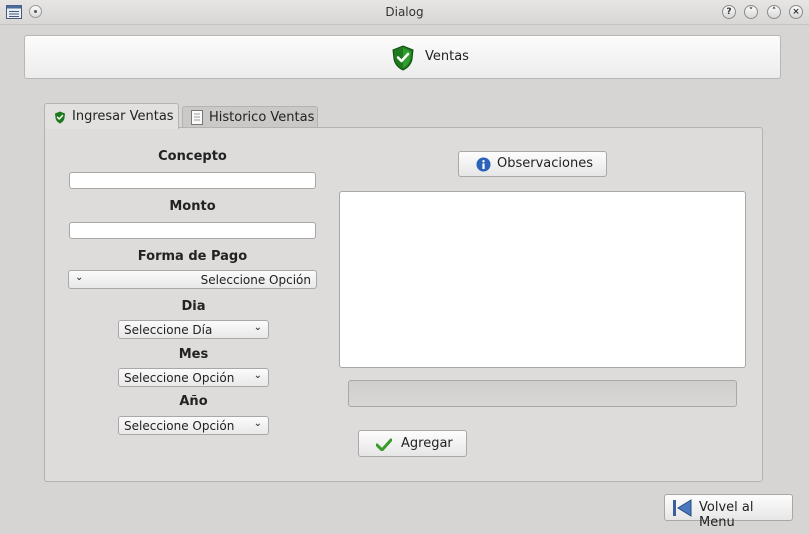 The width and height of the screenshot is (809, 534). I want to click on status-bar, so click(542, 393).